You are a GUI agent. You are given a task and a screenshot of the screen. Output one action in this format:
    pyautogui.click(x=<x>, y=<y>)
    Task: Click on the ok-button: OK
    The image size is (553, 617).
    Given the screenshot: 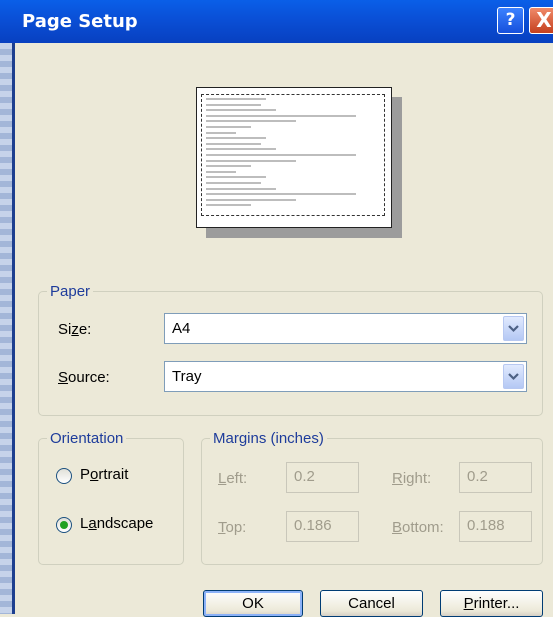 What is the action you would take?
    pyautogui.click(x=253, y=603)
    